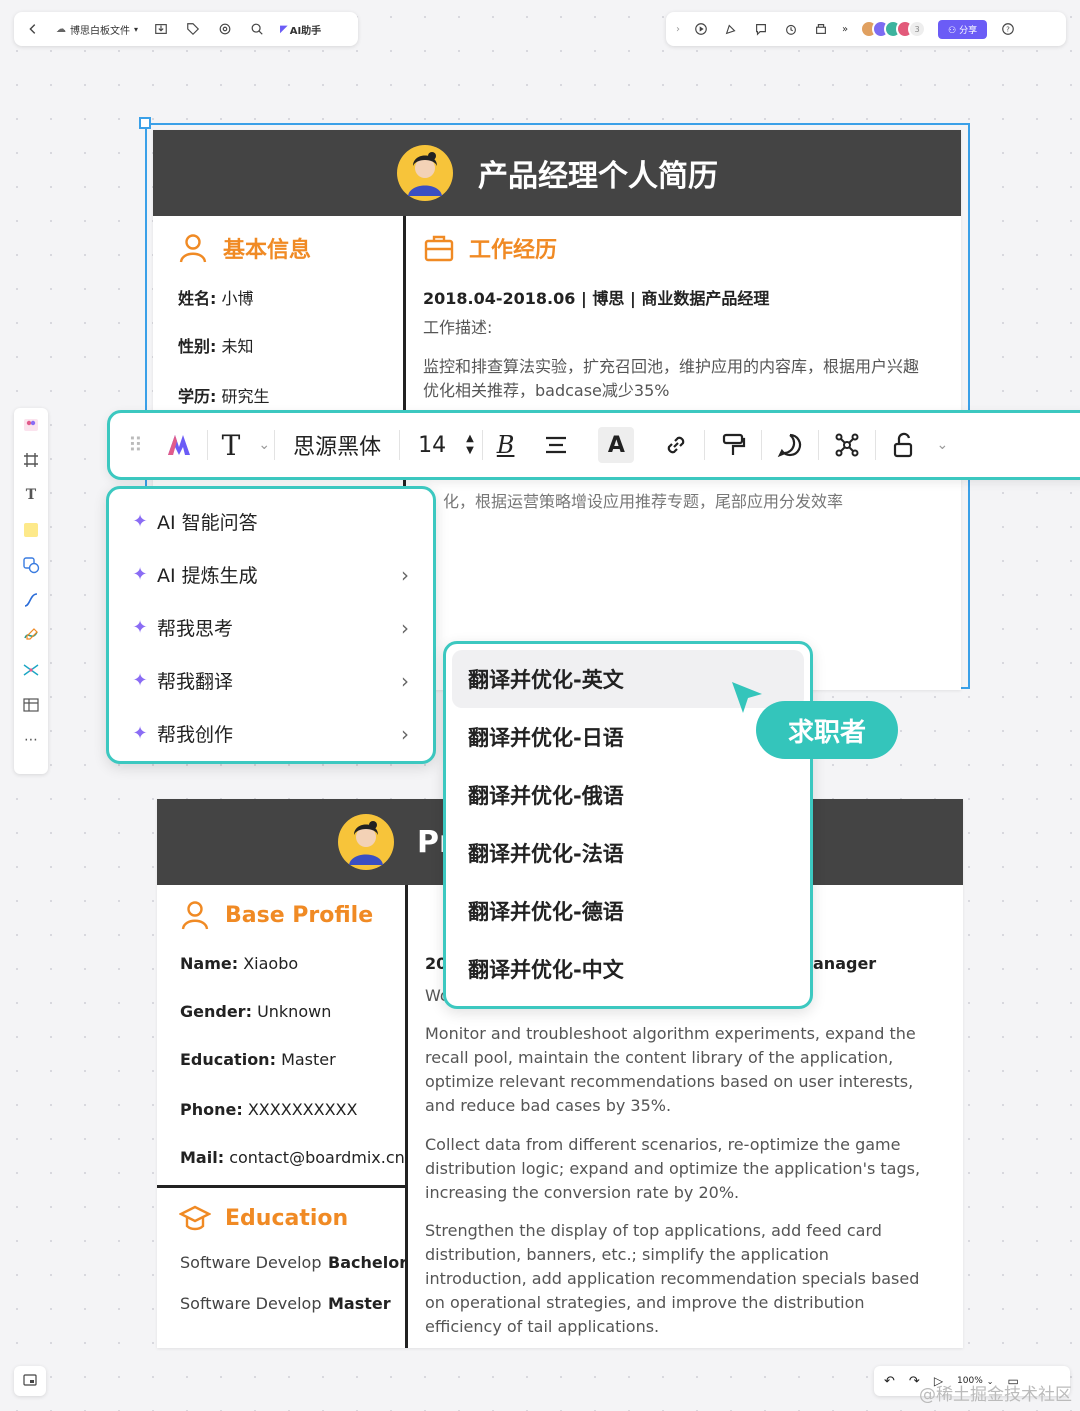  What do you see at coordinates (628, 969) in the screenshot?
I see `translate-chinese: 翻译并优化-中文` at bounding box center [628, 969].